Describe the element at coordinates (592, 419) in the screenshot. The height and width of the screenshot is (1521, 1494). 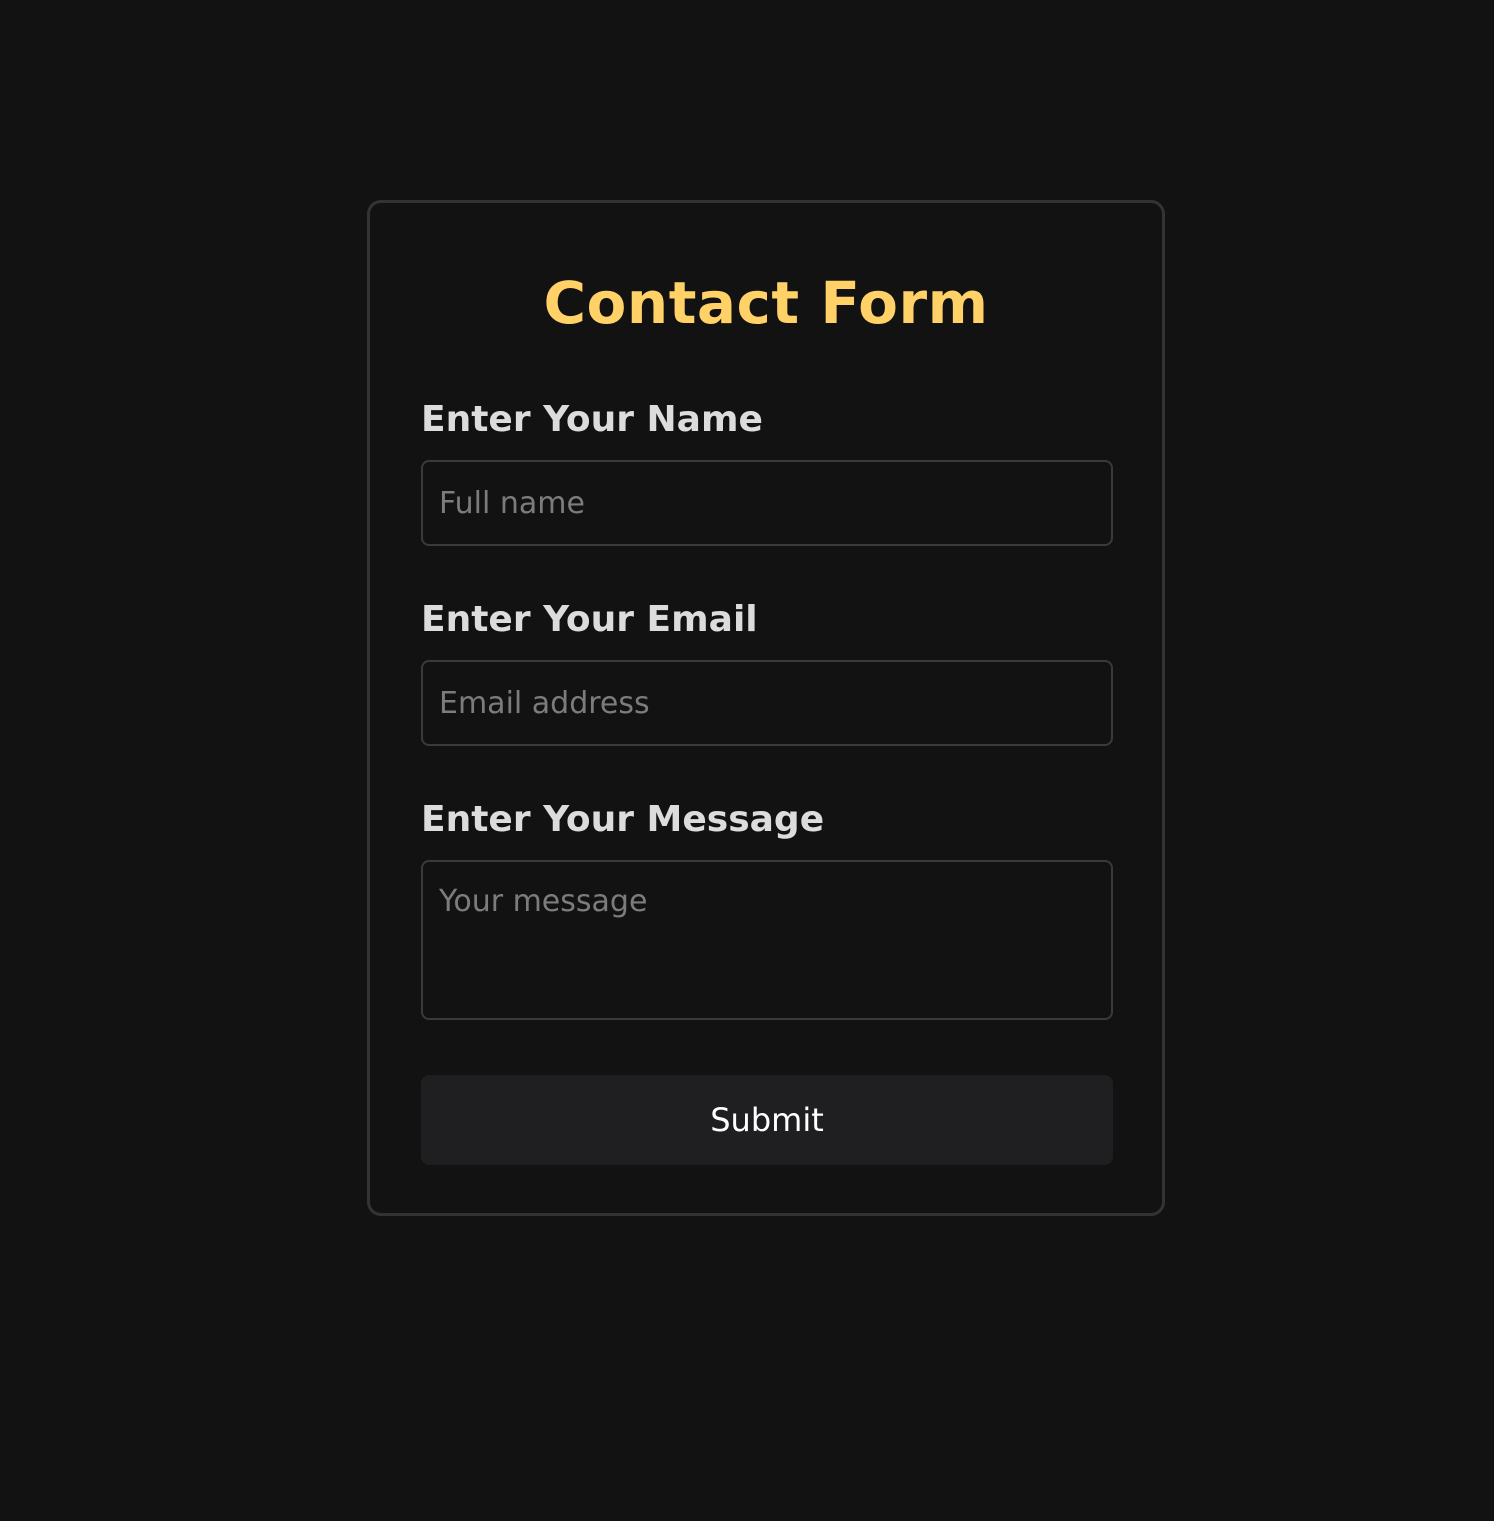
I see `name-label: Enter Your Name` at that location.